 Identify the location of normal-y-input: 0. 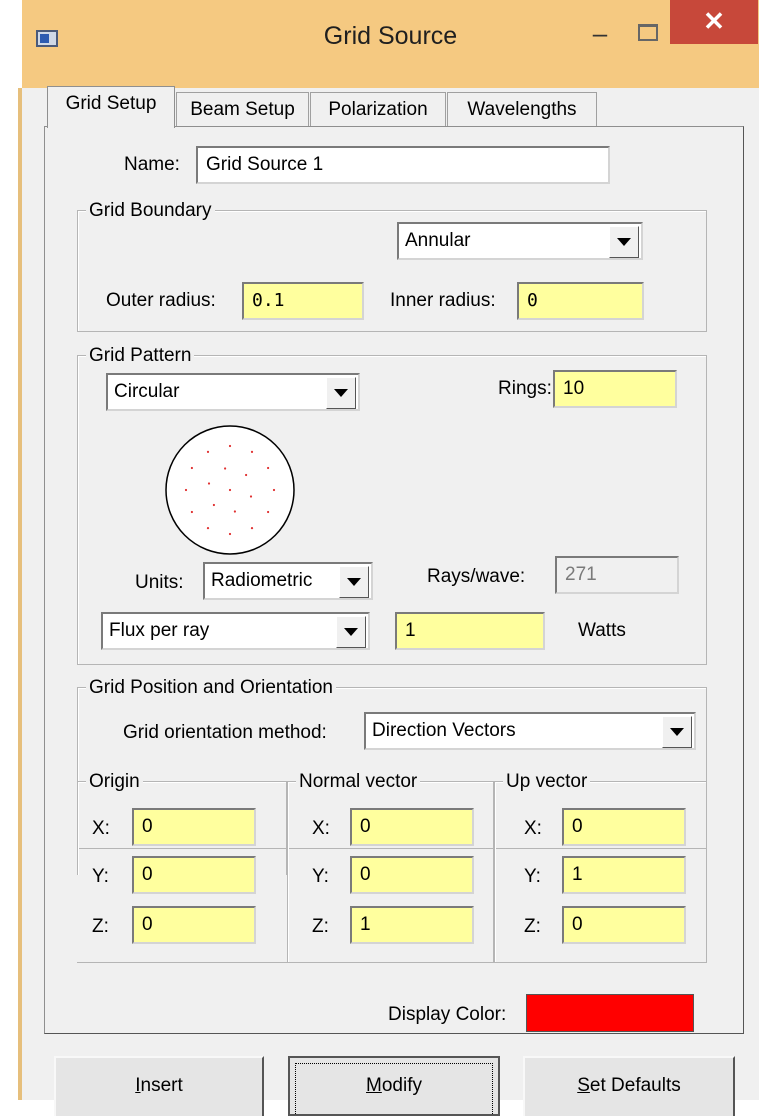
(412, 875).